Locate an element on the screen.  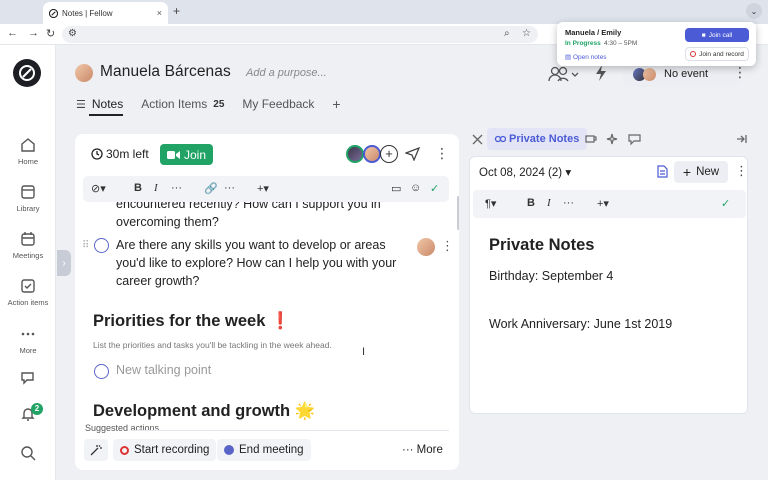
magic-wand-button is located at coordinates (96, 450).